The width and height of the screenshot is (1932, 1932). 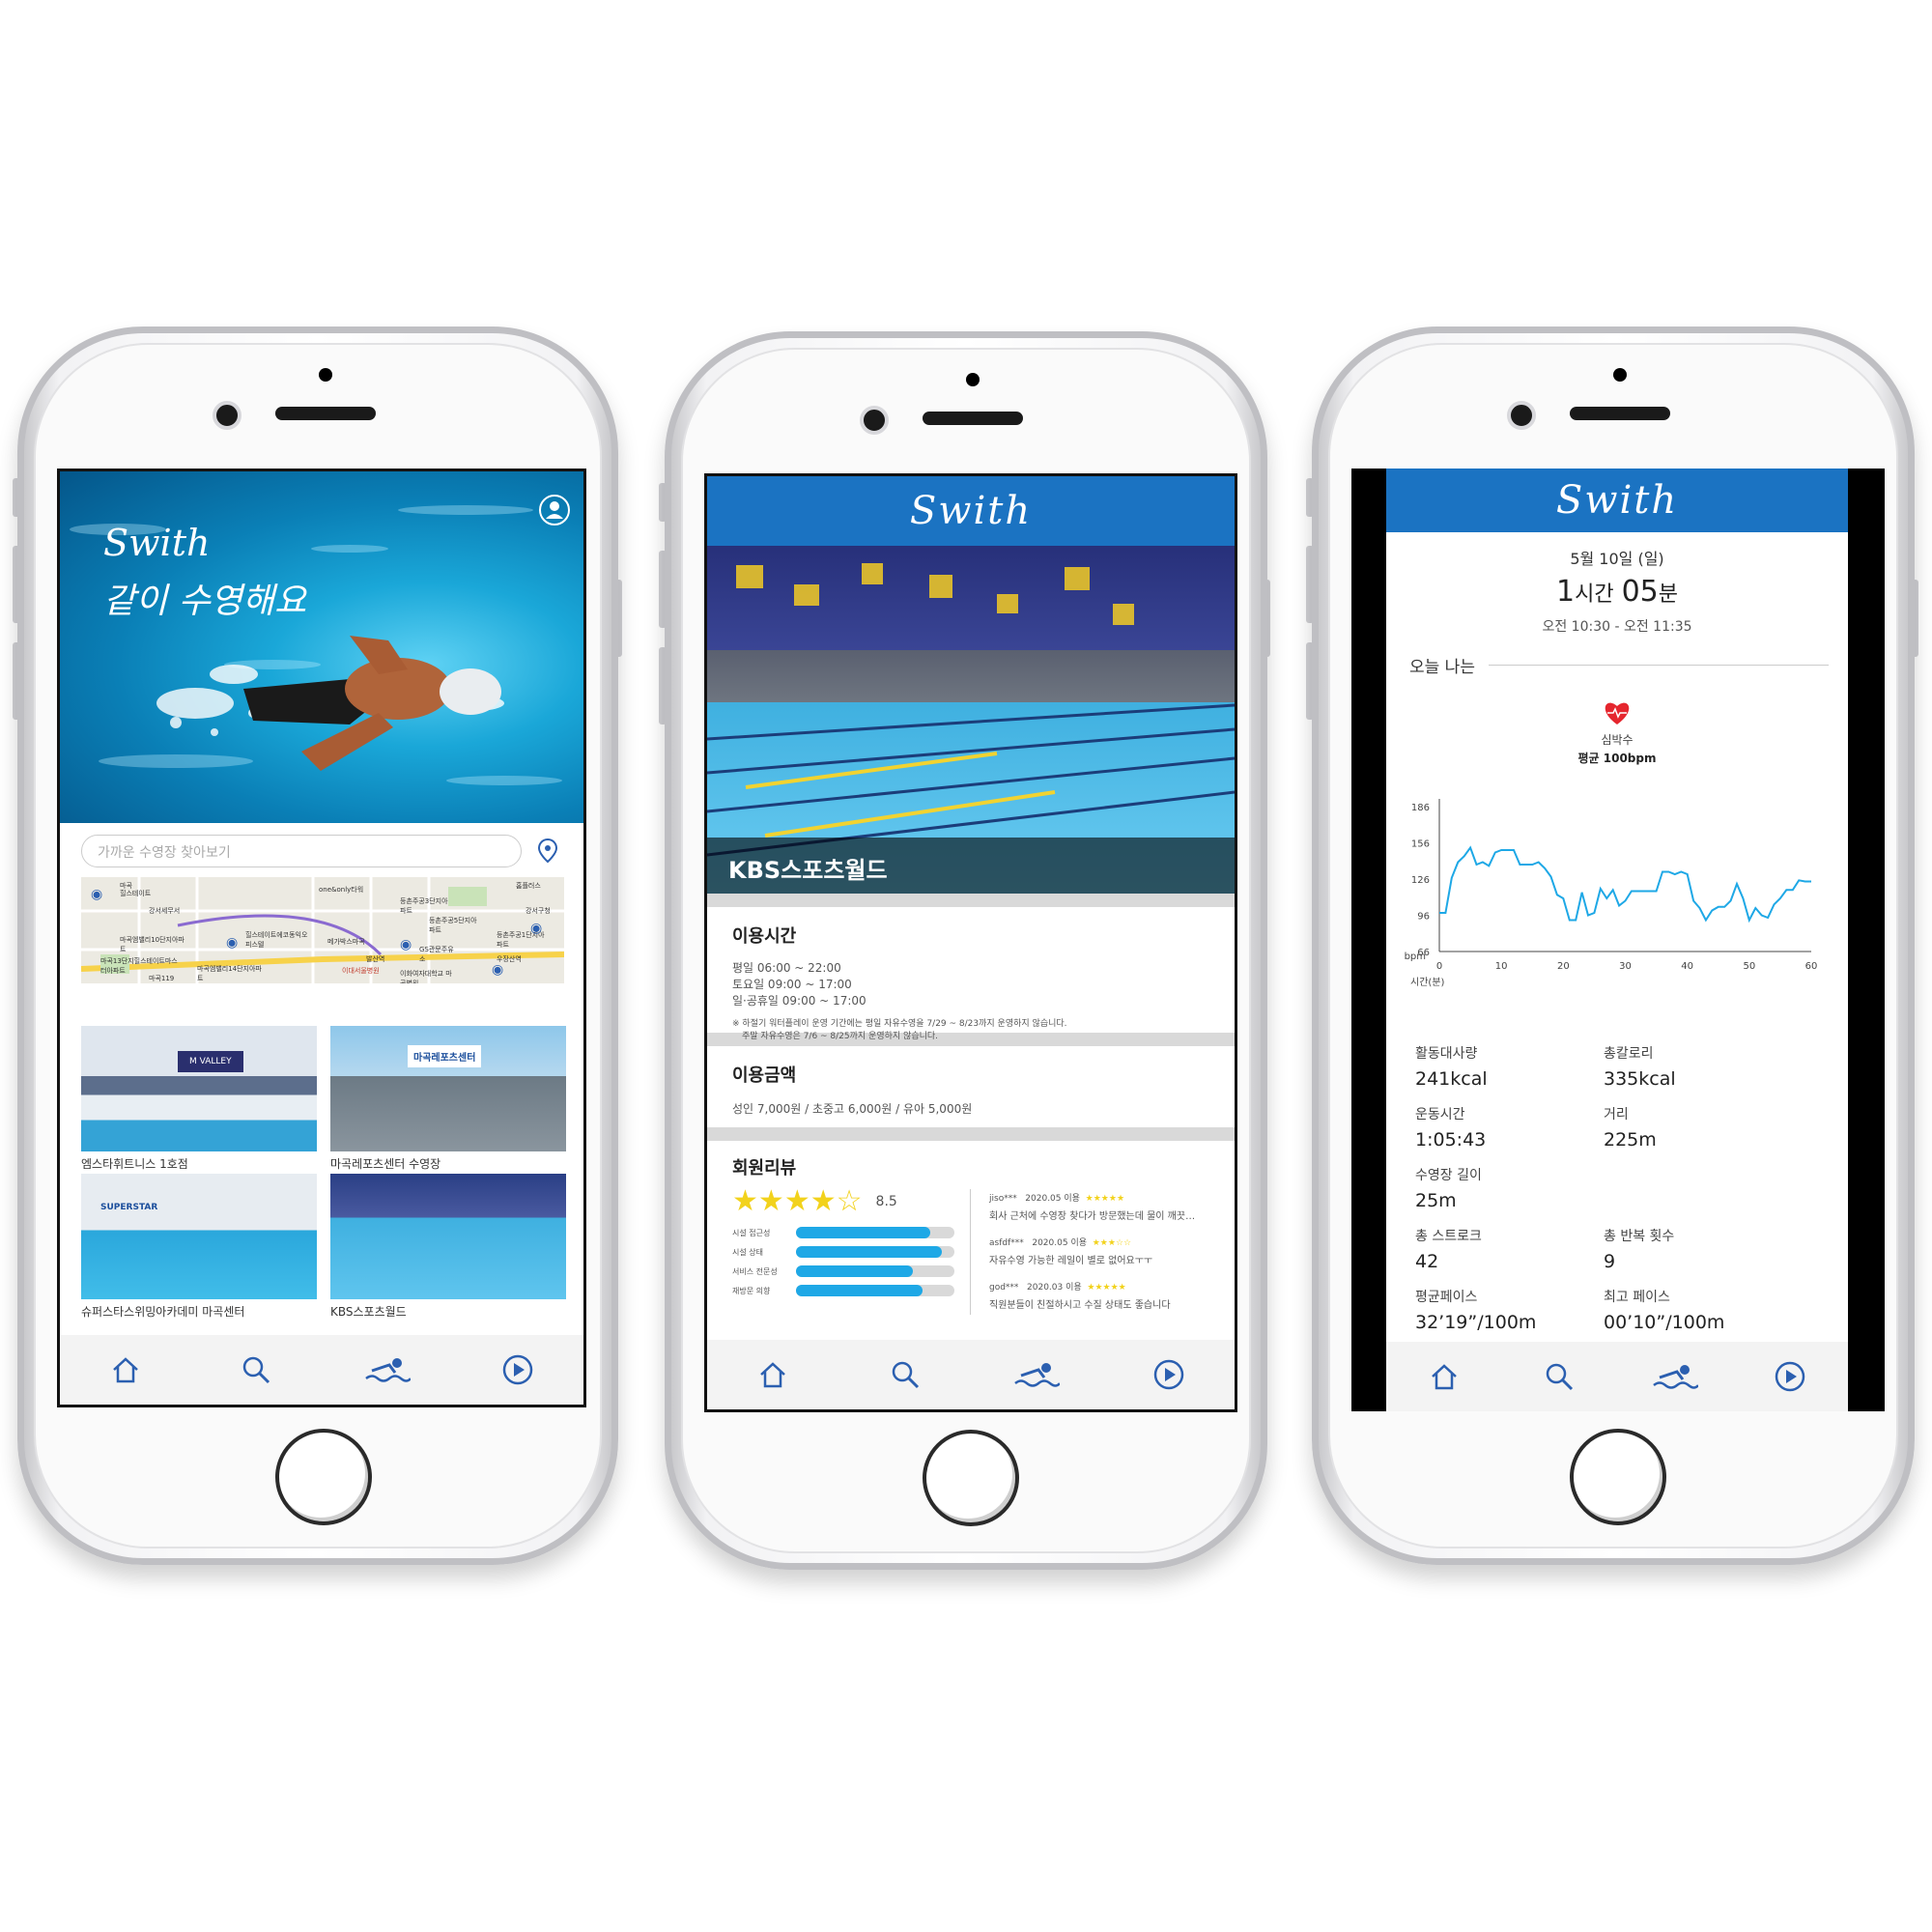 I want to click on price-text: 성인 7,000원 / 초중고 6,000원 / 유아 5,000원, so click(x=852, y=1109).